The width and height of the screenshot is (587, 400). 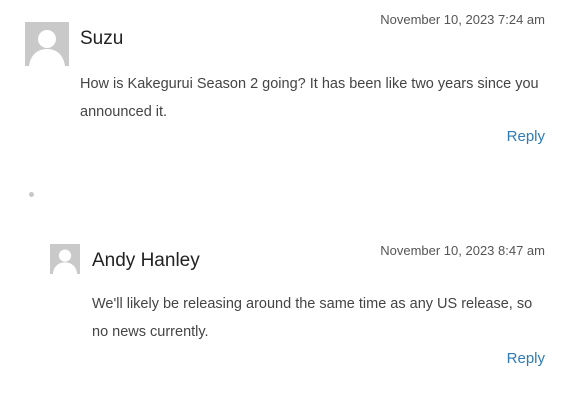 I want to click on comment-date: November 10, 2023 8:47 am, so click(x=462, y=250).